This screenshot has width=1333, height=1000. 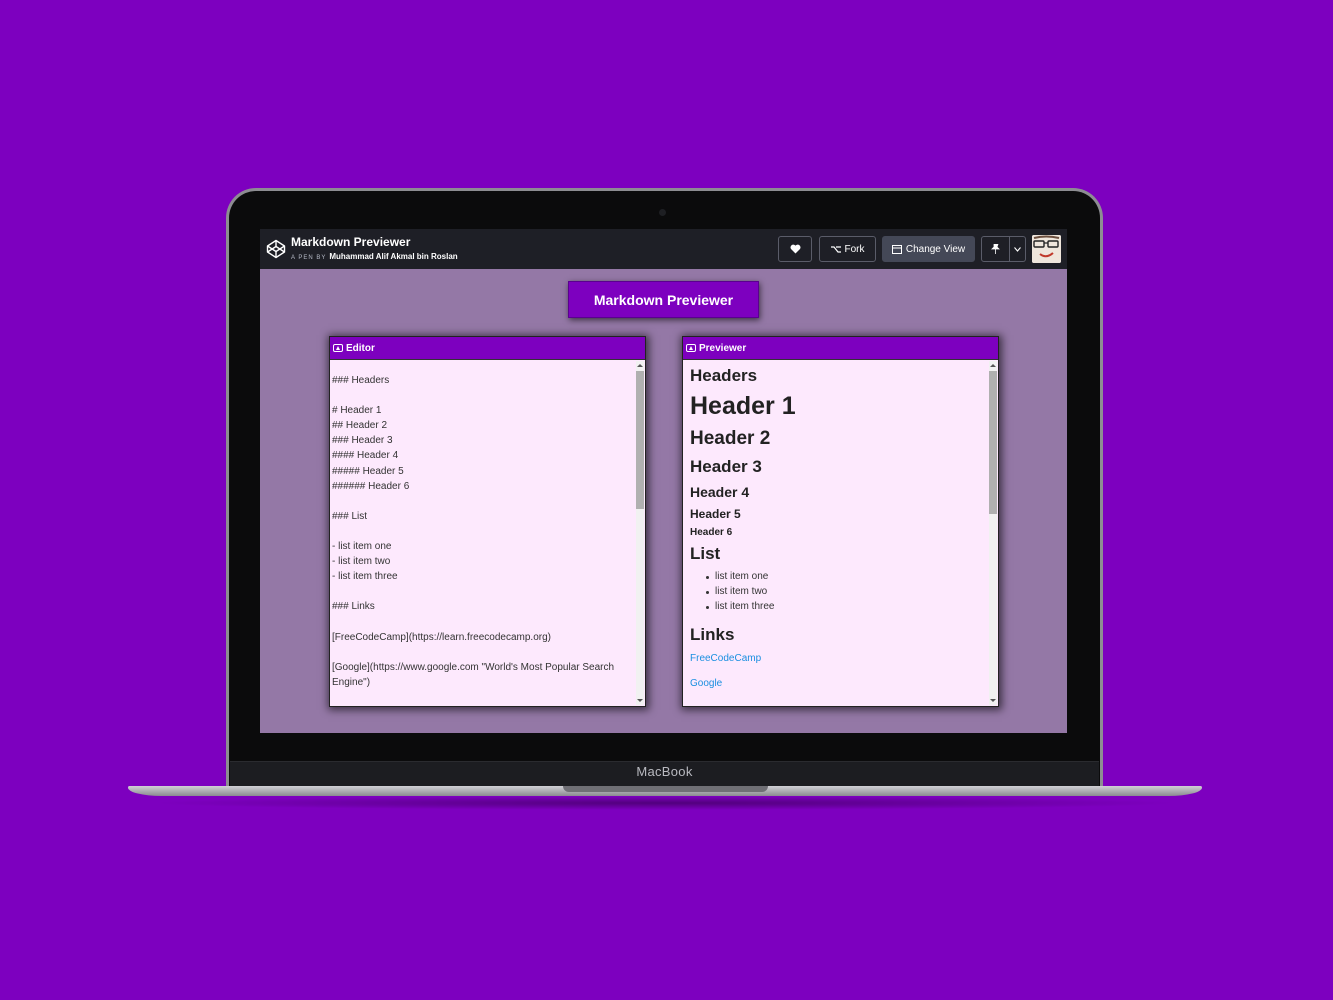 I want to click on fork-label: Fork, so click(x=854, y=249).